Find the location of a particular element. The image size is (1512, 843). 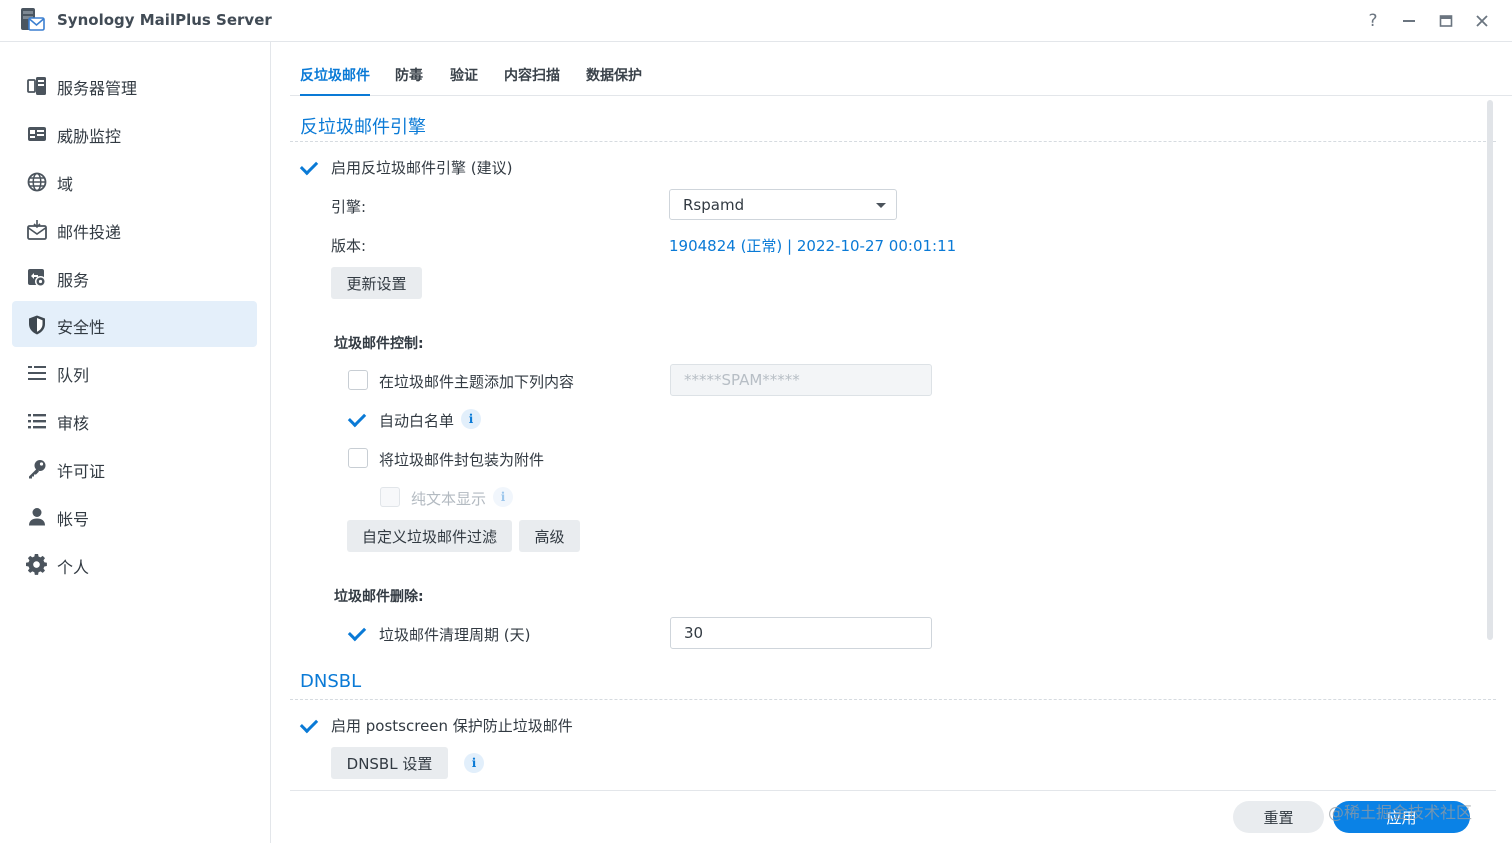

sidebar-item-label: 安全性 is located at coordinates (81, 327).